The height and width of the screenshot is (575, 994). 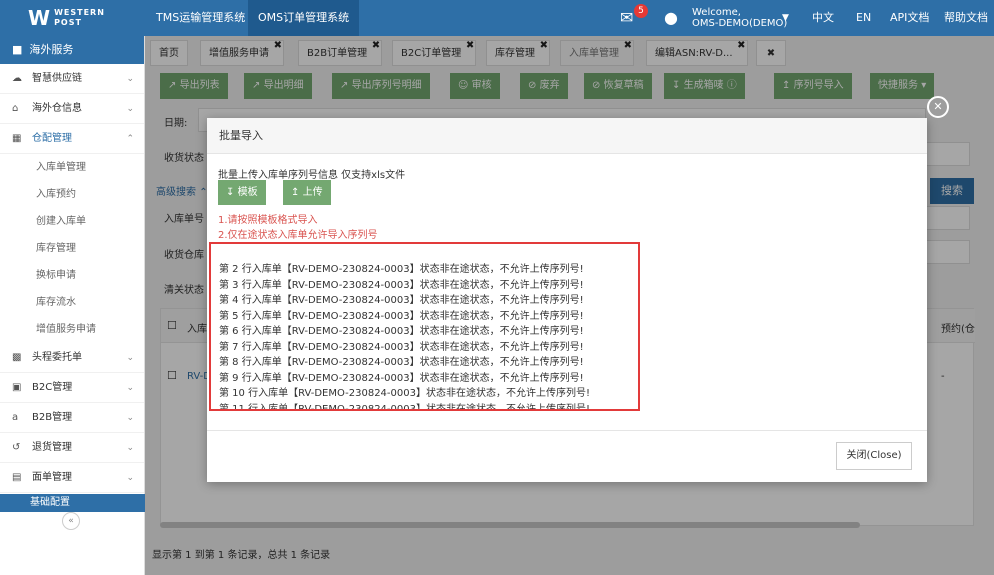 What do you see at coordinates (17, 477) in the screenshot?
I see `document-icon: ▤` at bounding box center [17, 477].